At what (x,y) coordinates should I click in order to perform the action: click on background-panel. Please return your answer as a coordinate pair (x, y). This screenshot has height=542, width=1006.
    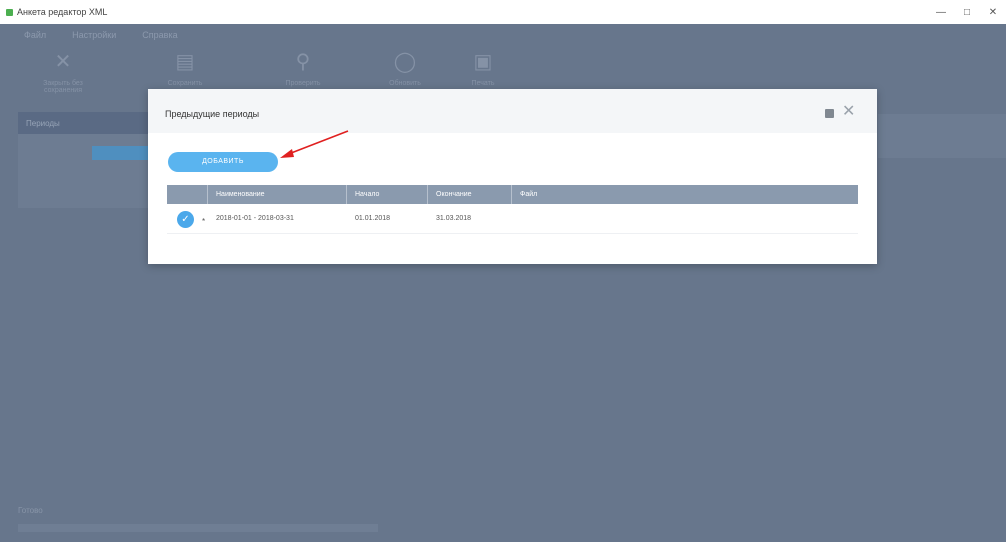
    Looking at the image, I should click on (942, 136).